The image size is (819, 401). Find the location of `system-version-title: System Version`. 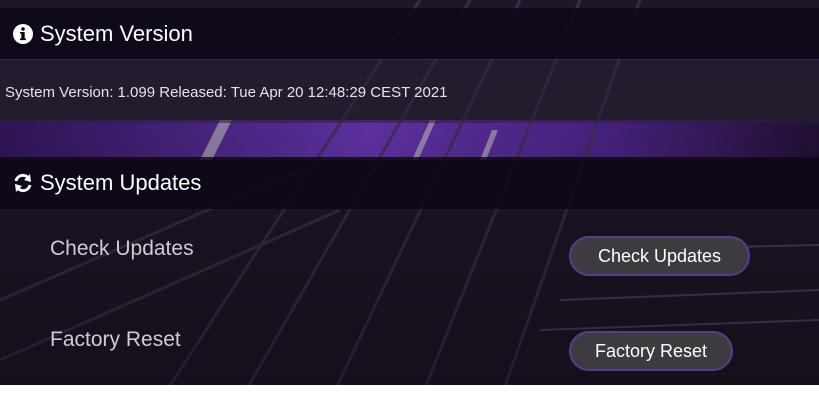

system-version-title: System Version is located at coordinates (116, 33).